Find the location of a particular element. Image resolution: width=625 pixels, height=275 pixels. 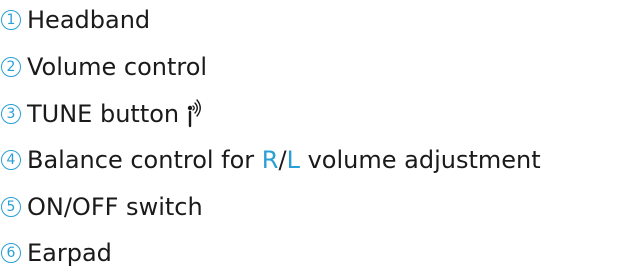

right-channel-letter: R is located at coordinates (270, 160).